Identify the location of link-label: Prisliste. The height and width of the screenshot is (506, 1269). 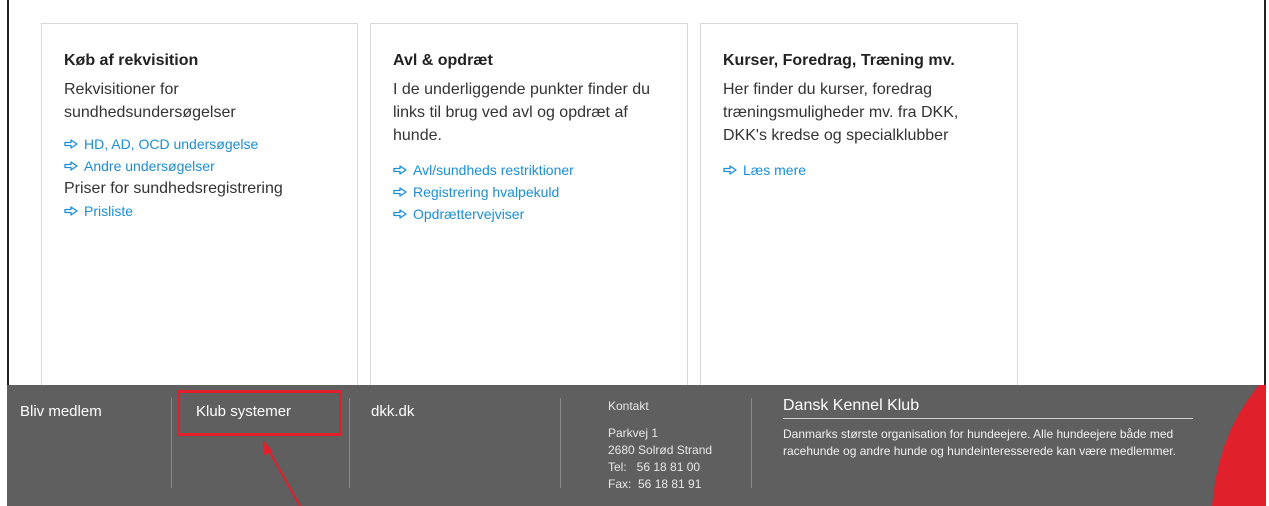
(109, 211).